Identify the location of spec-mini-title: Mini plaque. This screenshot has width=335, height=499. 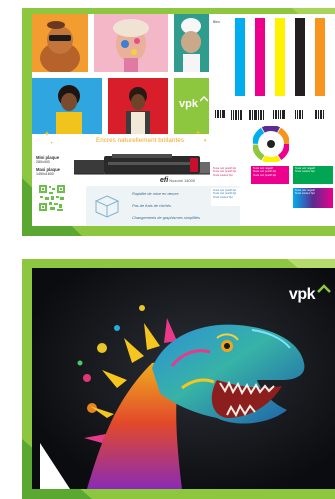
(48, 157).